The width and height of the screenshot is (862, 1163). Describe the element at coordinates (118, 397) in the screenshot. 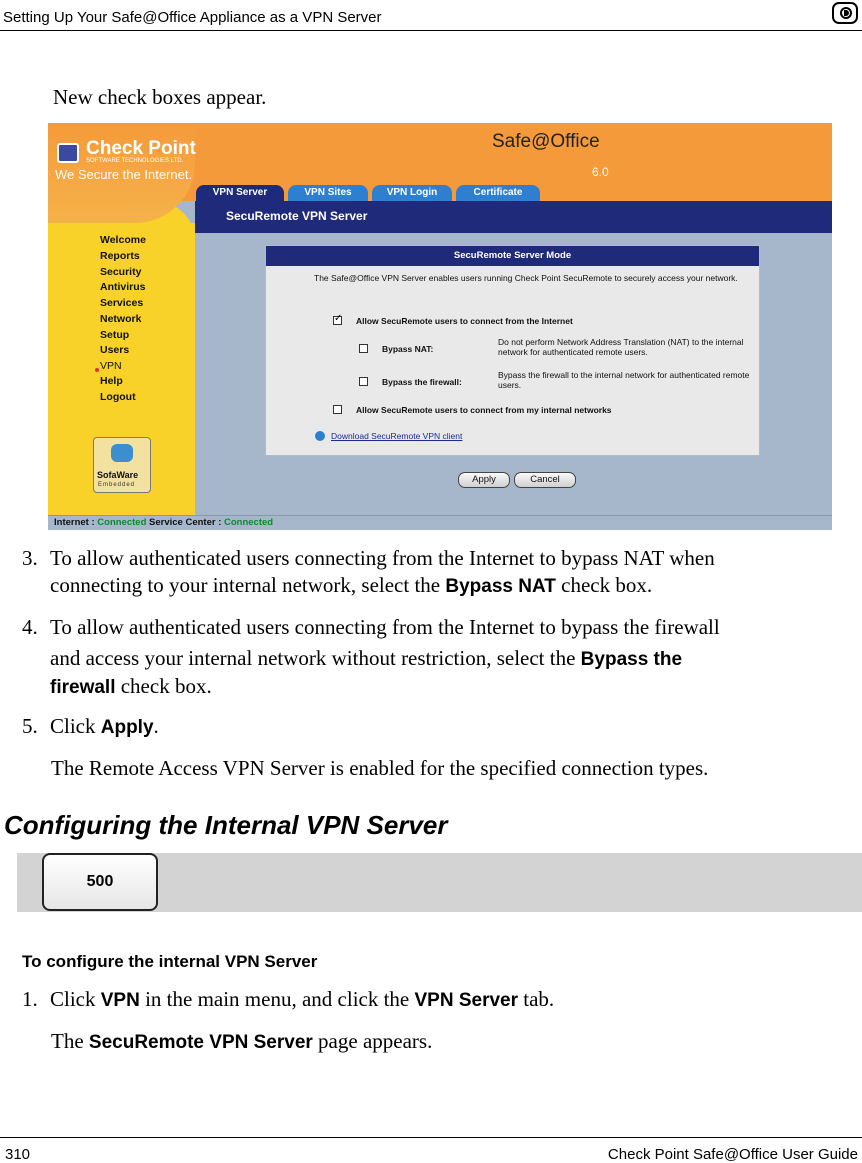

I see `nav-logout: Logout` at that location.